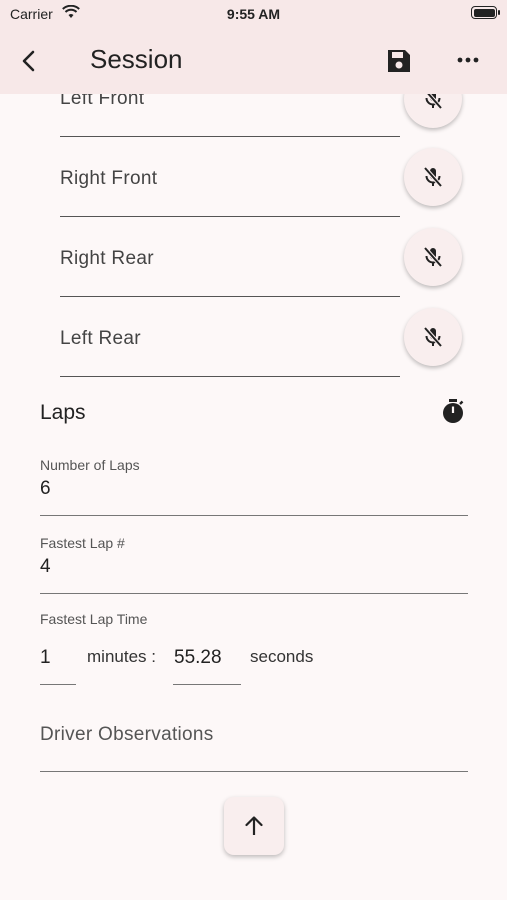 The width and height of the screenshot is (507, 900). Describe the element at coordinates (230, 177) in the screenshot. I see `tire-field-right-front: Right Front` at that location.